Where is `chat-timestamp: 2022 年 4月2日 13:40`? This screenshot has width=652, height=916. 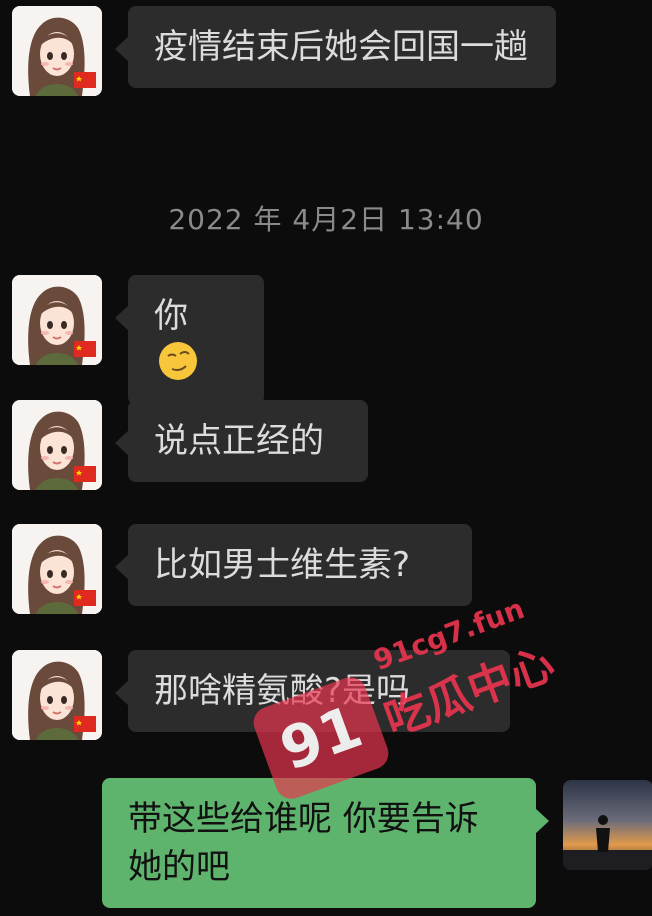 chat-timestamp: 2022 年 4月2日 13:40 is located at coordinates (326, 219).